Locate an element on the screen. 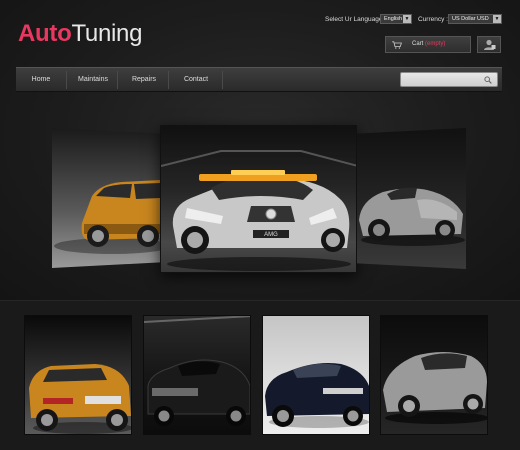 The width and height of the screenshot is (520, 450). slider-image-orange-suv is located at coordinates (106, 198).